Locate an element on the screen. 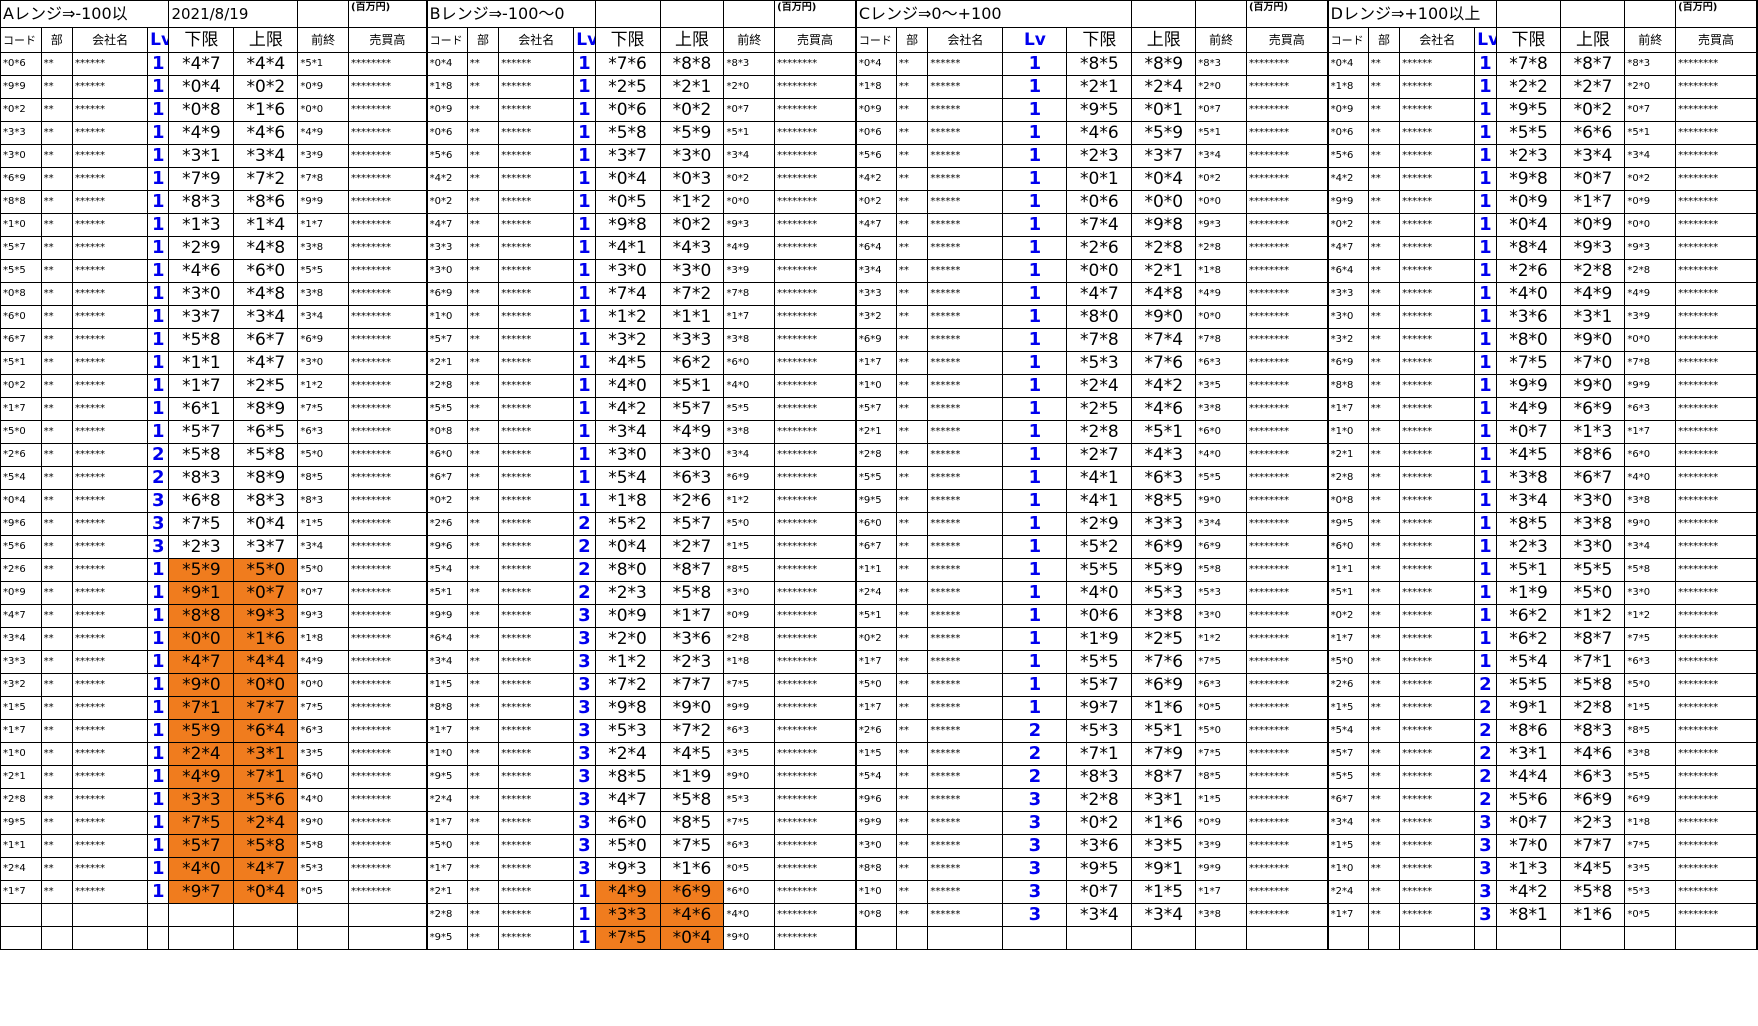 This screenshot has height=1026, width=1758. cell-upper: *4*9 is located at coordinates (1593, 294).